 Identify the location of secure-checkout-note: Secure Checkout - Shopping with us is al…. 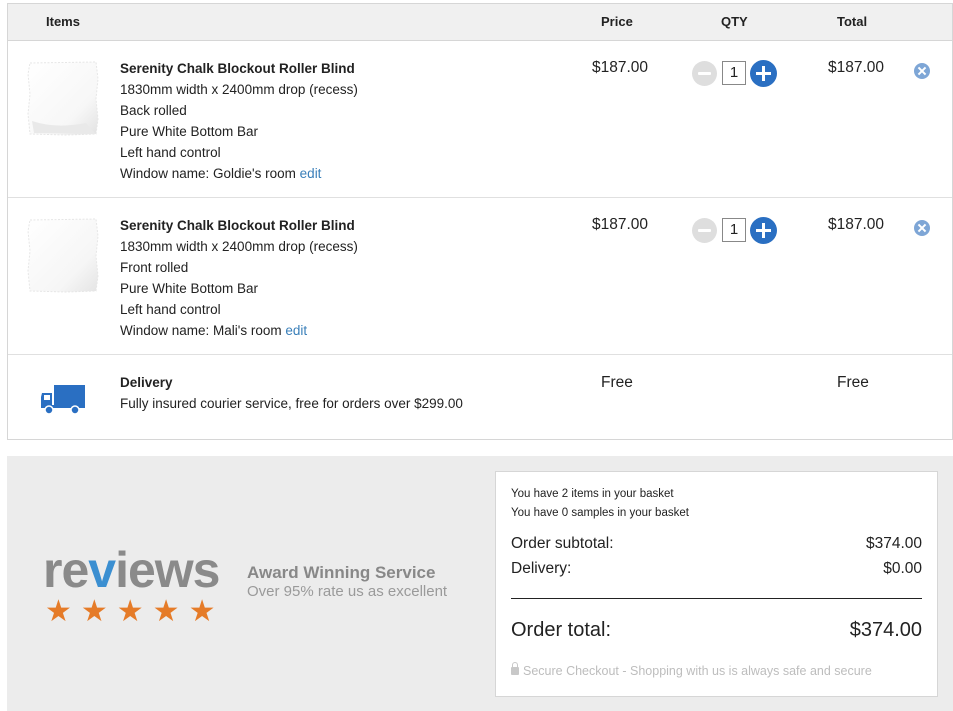
(691, 670).